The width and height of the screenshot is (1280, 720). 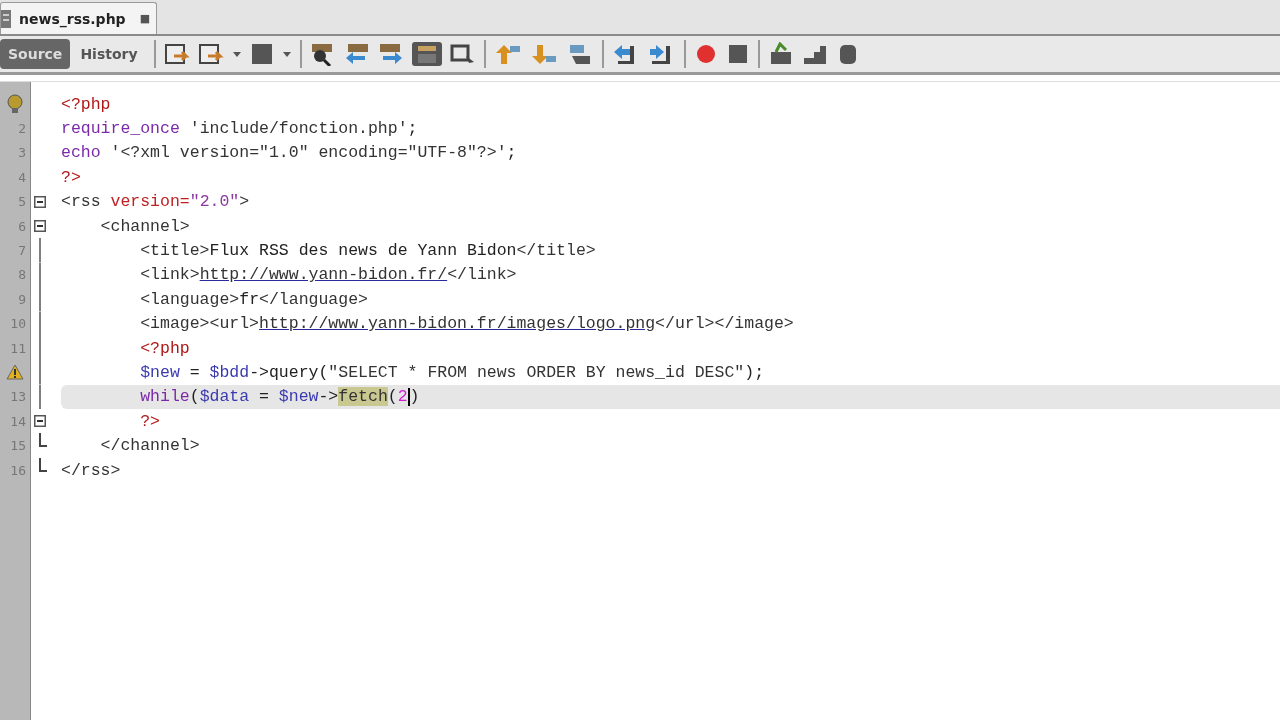 I want to click on view-tab: History, so click(x=109, y=54).